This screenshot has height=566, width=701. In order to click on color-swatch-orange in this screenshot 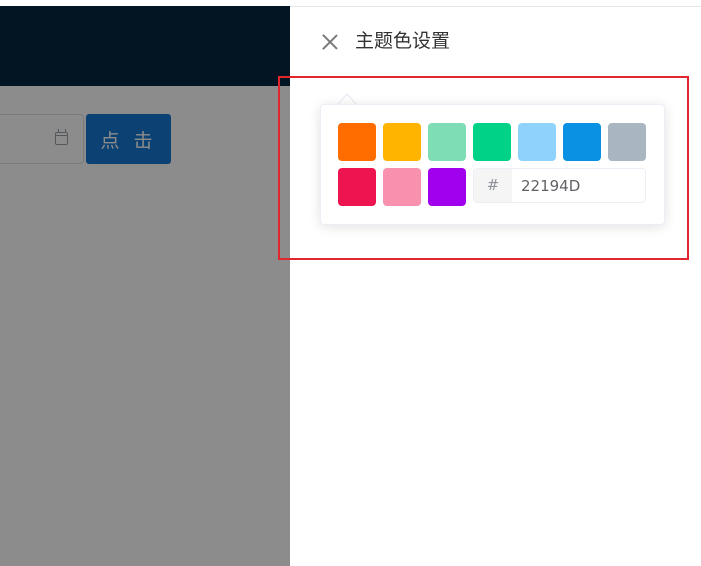, I will do `click(357, 142)`.